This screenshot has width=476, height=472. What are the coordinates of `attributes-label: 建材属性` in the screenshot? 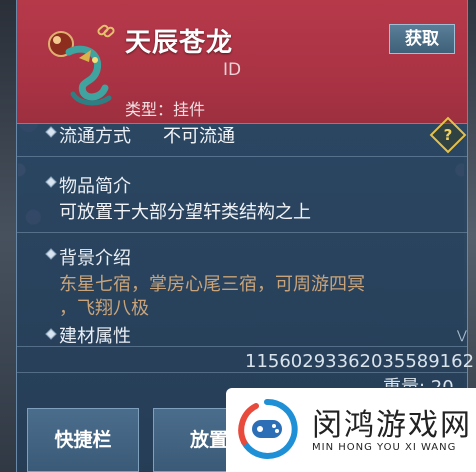 It's located at (95, 335).